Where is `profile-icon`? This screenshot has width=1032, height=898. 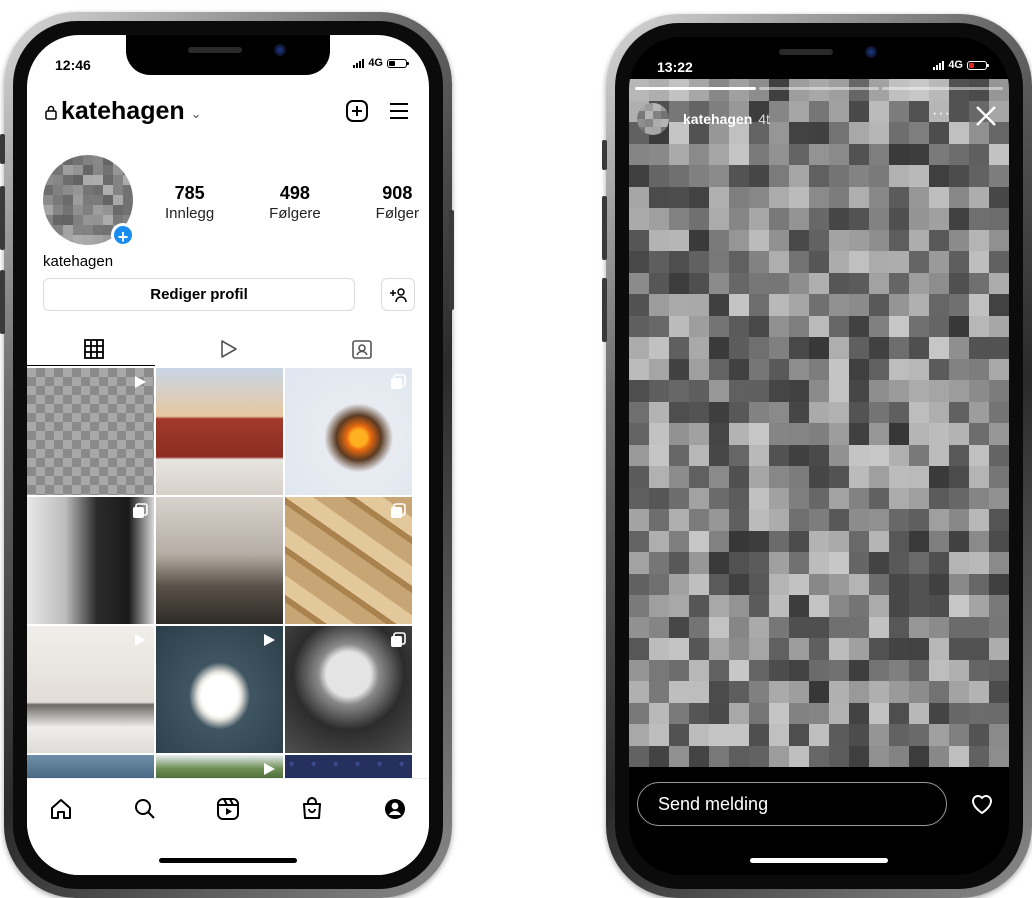 profile-icon is located at coordinates (395, 809).